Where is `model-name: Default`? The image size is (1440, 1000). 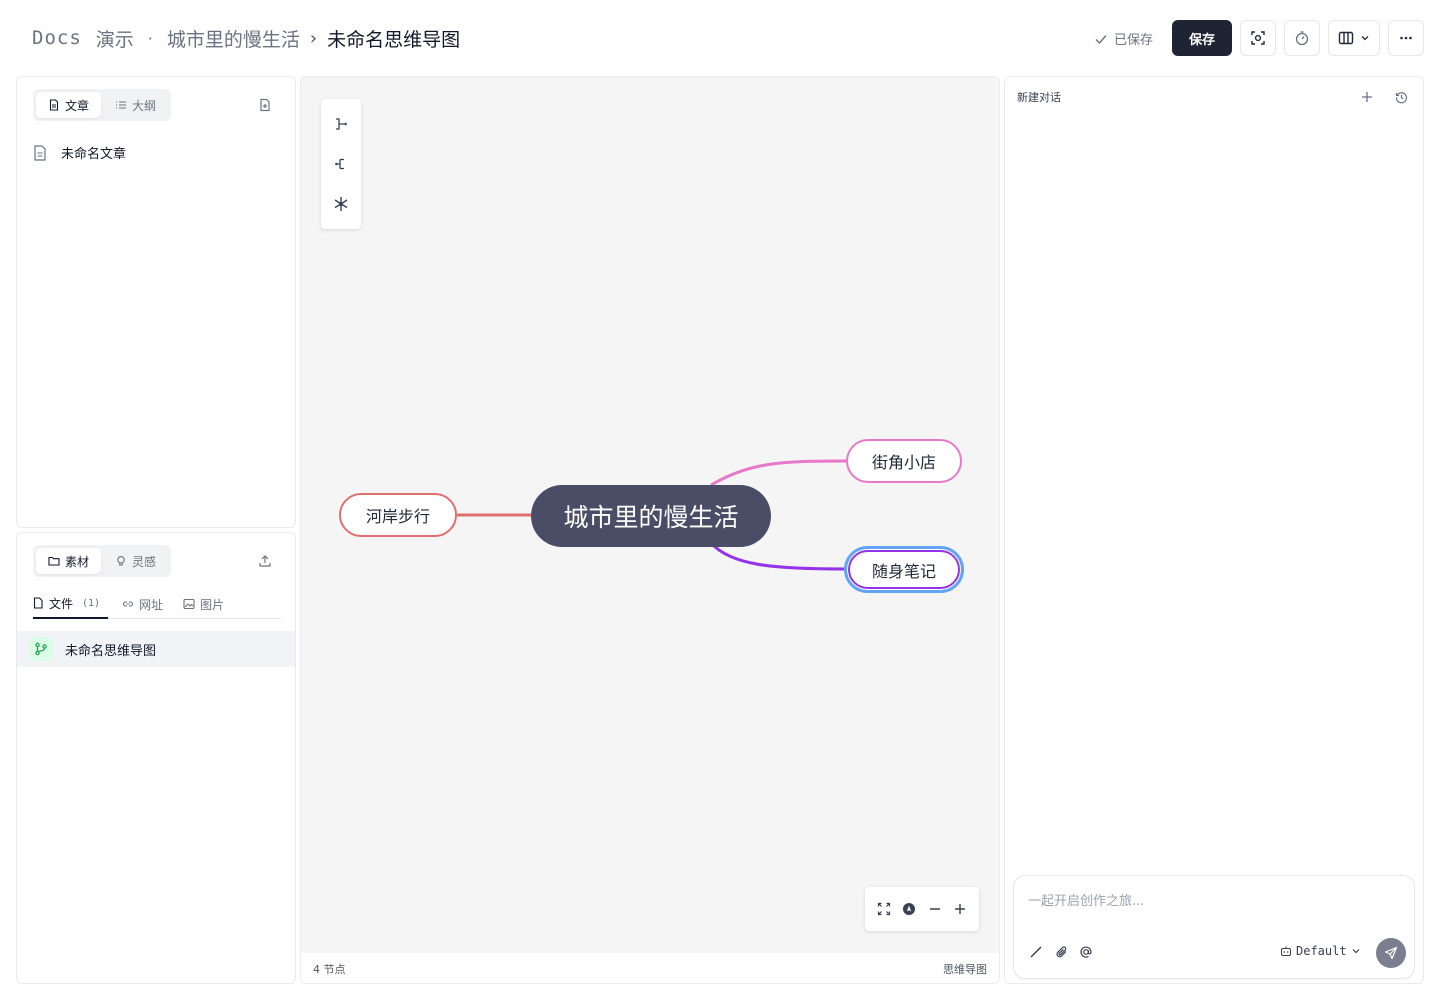
model-name: Default is located at coordinates (1321, 951).